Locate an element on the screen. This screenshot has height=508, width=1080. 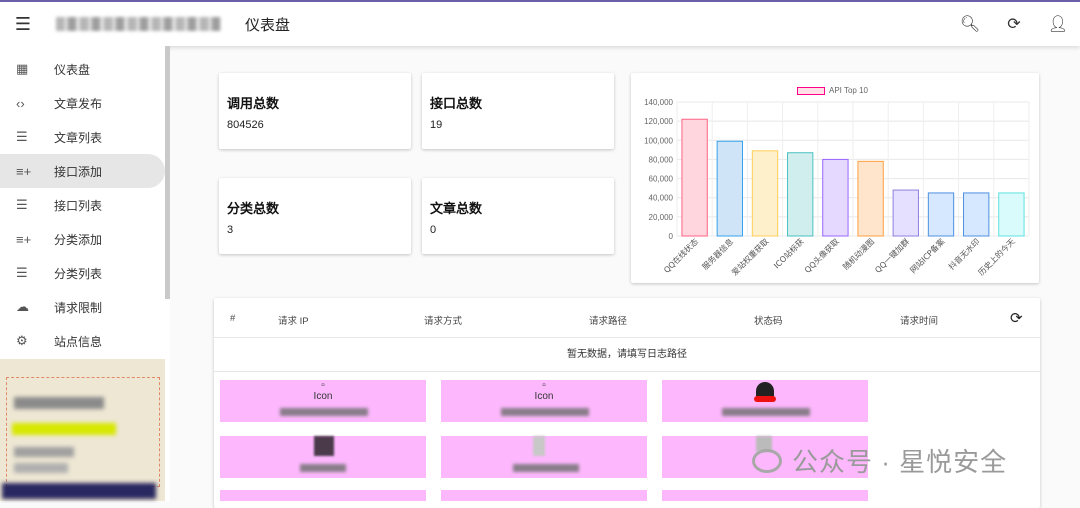
brand-logo-blurred is located at coordinates (138, 24).